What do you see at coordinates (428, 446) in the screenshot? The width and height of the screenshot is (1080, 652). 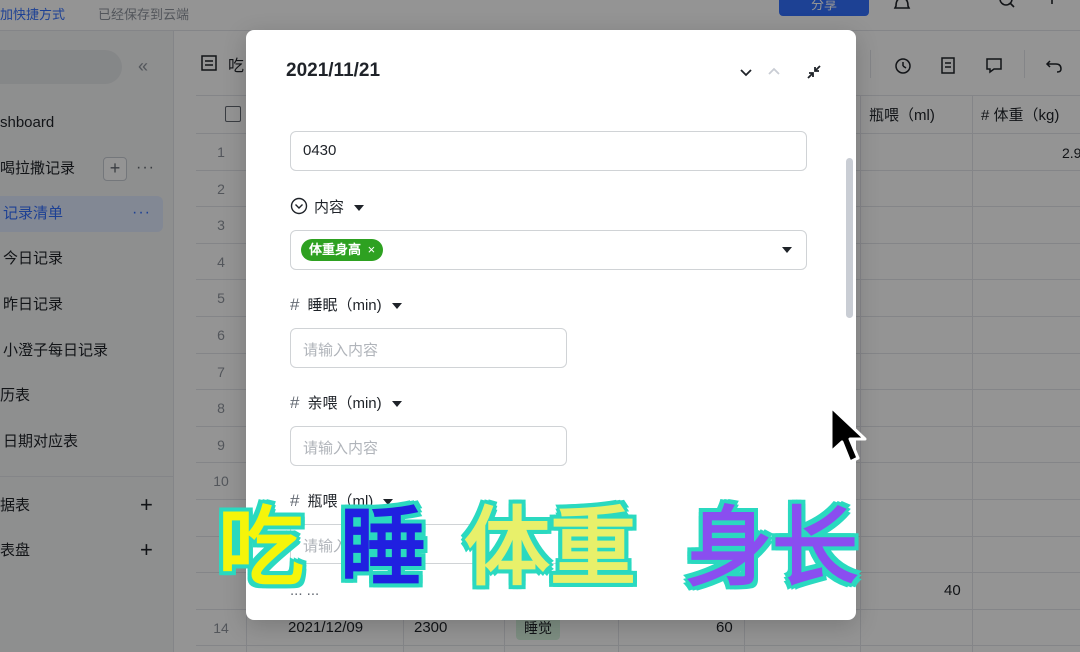 I see `breastfeed-input: 请输入内容` at bounding box center [428, 446].